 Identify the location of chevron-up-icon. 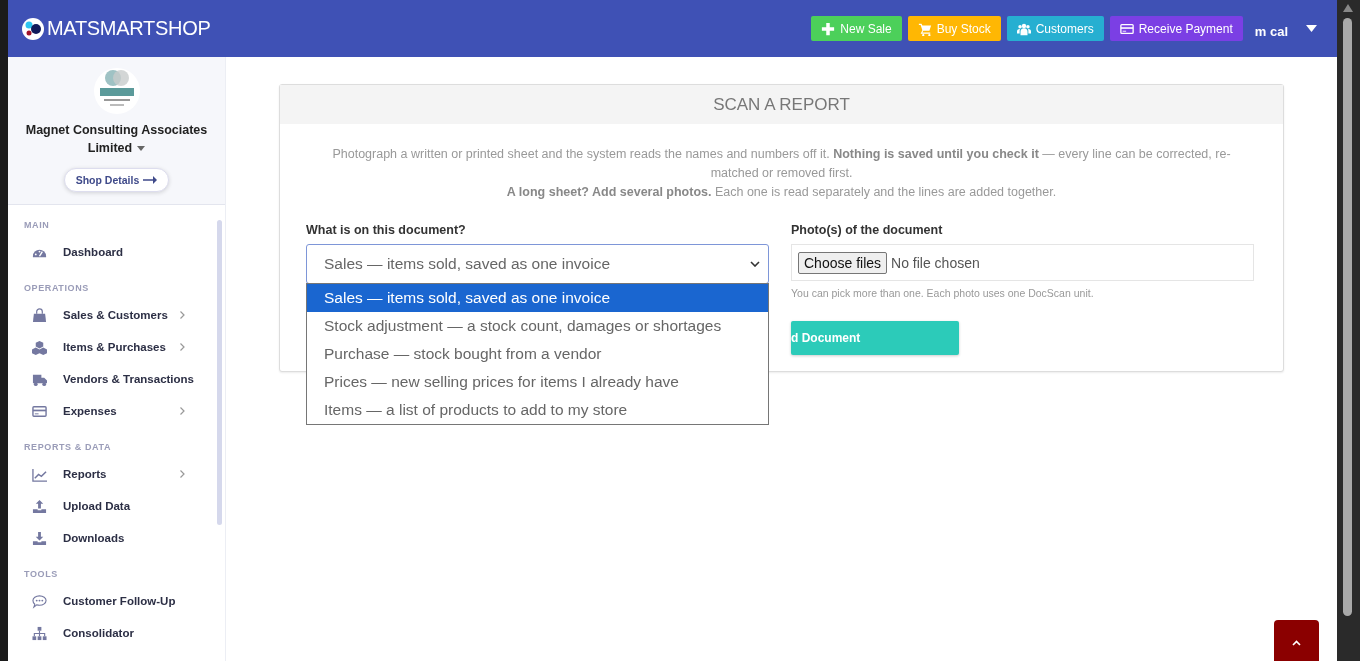
(1296, 642).